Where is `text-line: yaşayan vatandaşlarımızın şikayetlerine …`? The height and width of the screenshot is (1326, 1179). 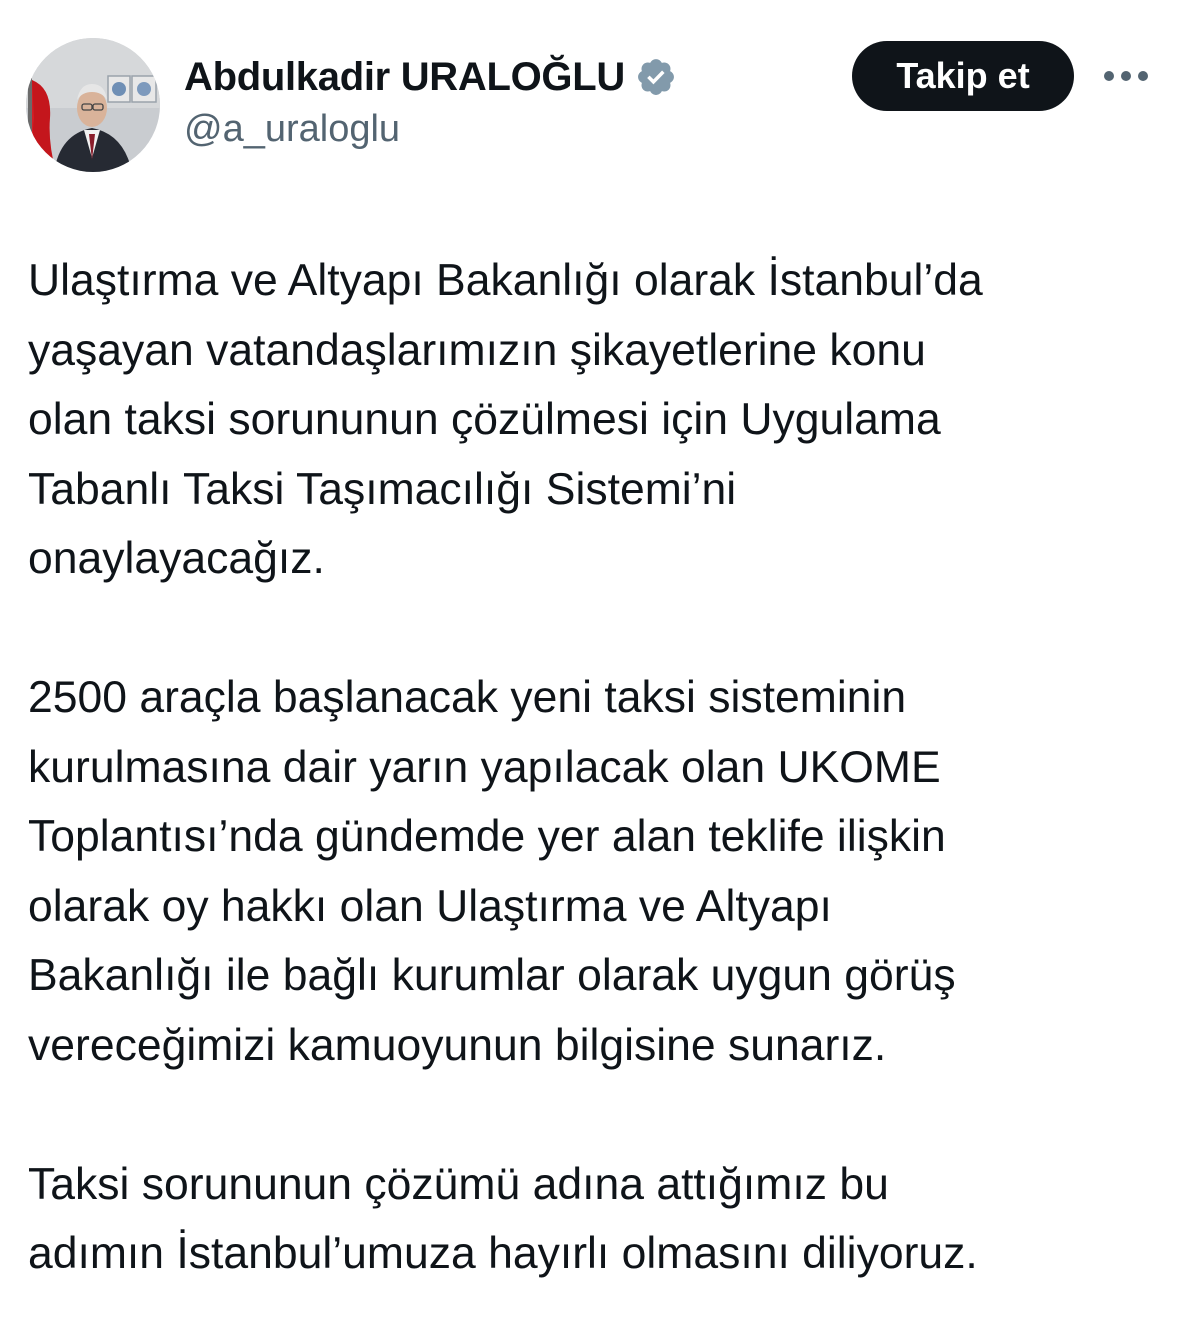
text-line: yaşayan vatandaşlarımızın şikayetlerine … is located at coordinates (477, 350).